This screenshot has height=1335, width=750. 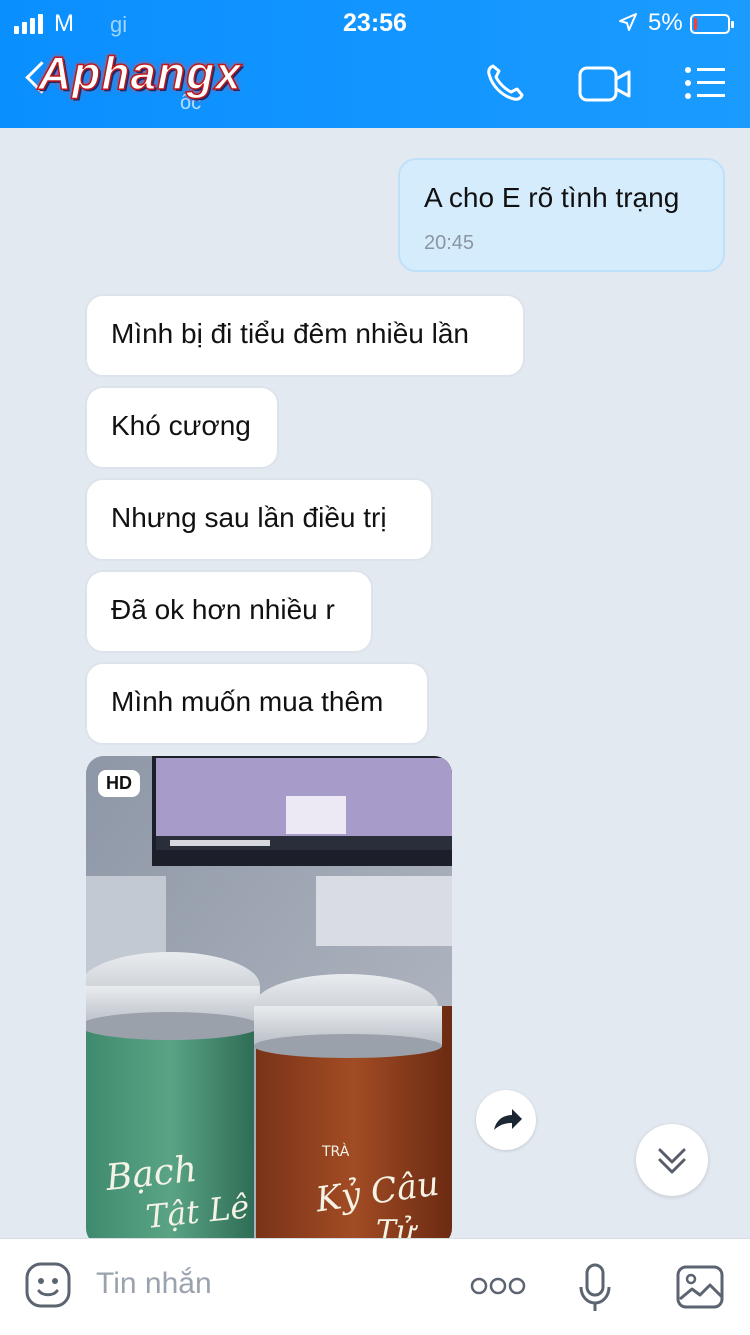 I want to click on svg-text: TRÀ, so click(x=335, y=1151).